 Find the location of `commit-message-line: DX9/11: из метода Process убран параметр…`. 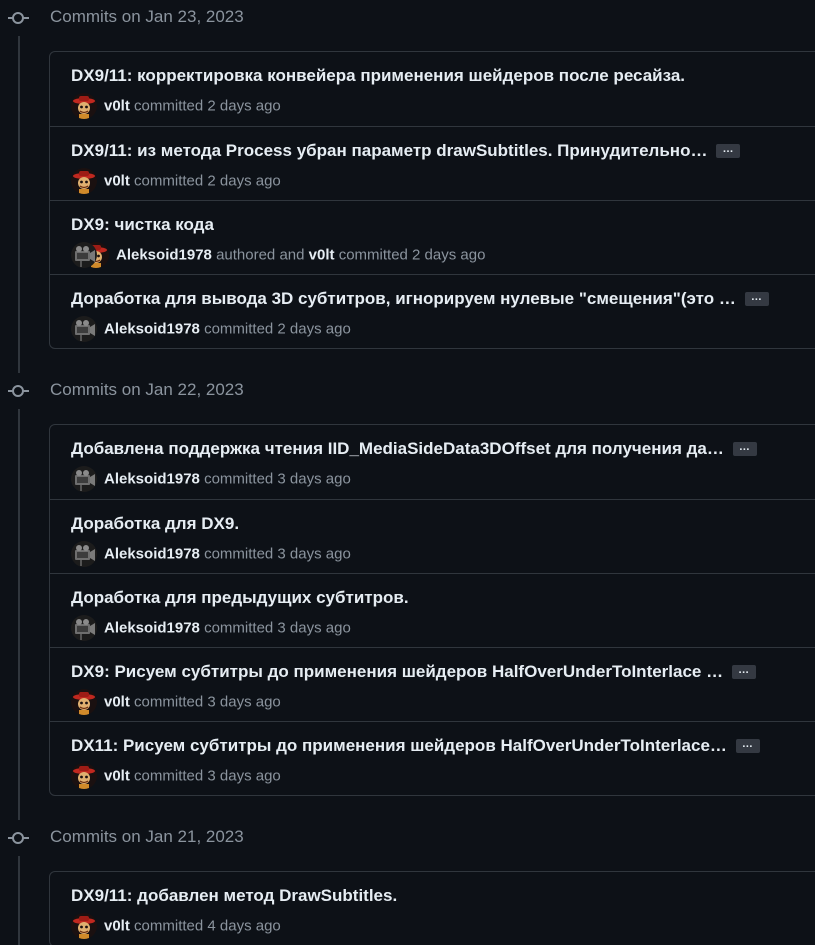

commit-message-line: DX9/11: из метода Process убран параметр… is located at coordinates (406, 150).